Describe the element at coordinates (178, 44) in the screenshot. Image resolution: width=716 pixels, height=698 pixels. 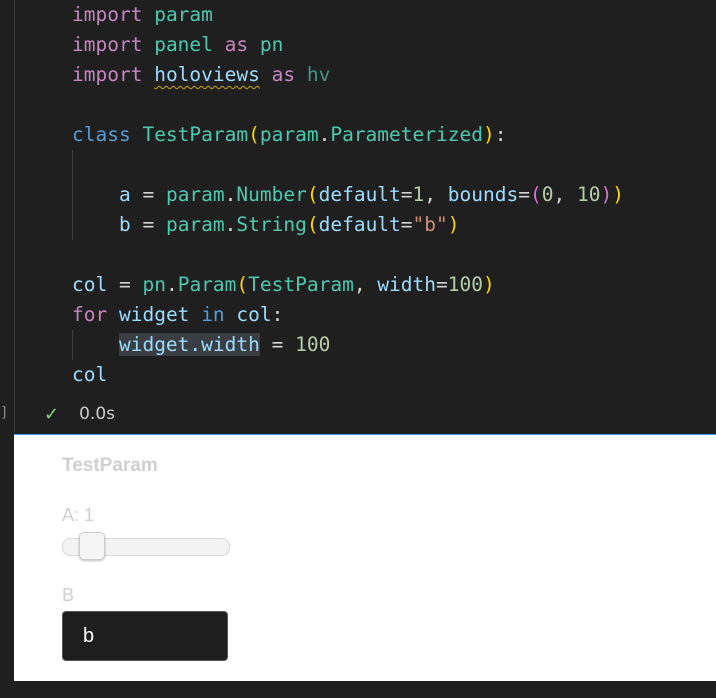
I see `code-line-2: import panel as pn` at that location.